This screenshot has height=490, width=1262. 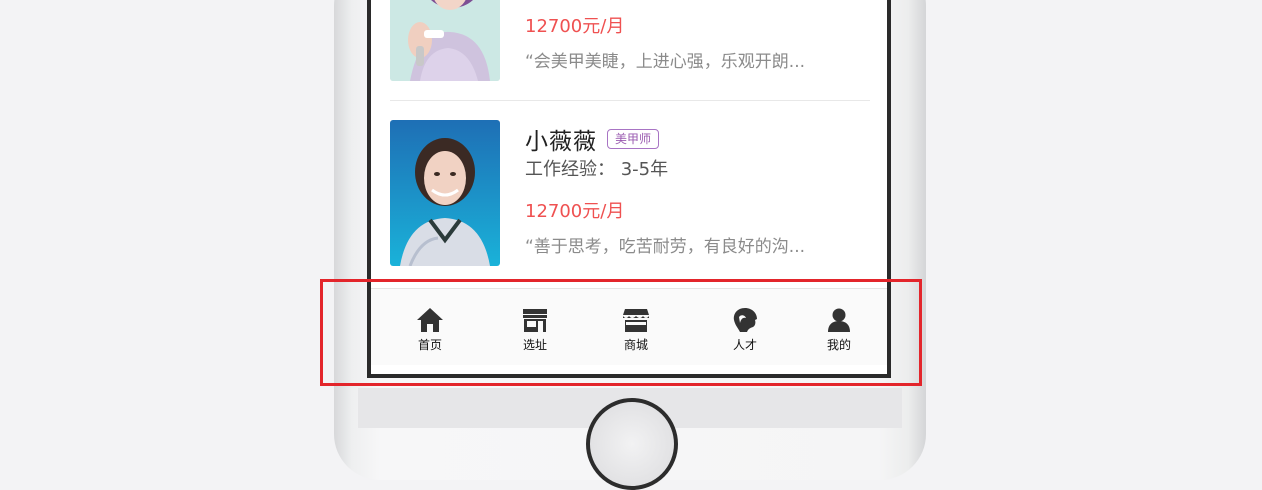 I want to click on shop-awning-icon, so click(x=636, y=320).